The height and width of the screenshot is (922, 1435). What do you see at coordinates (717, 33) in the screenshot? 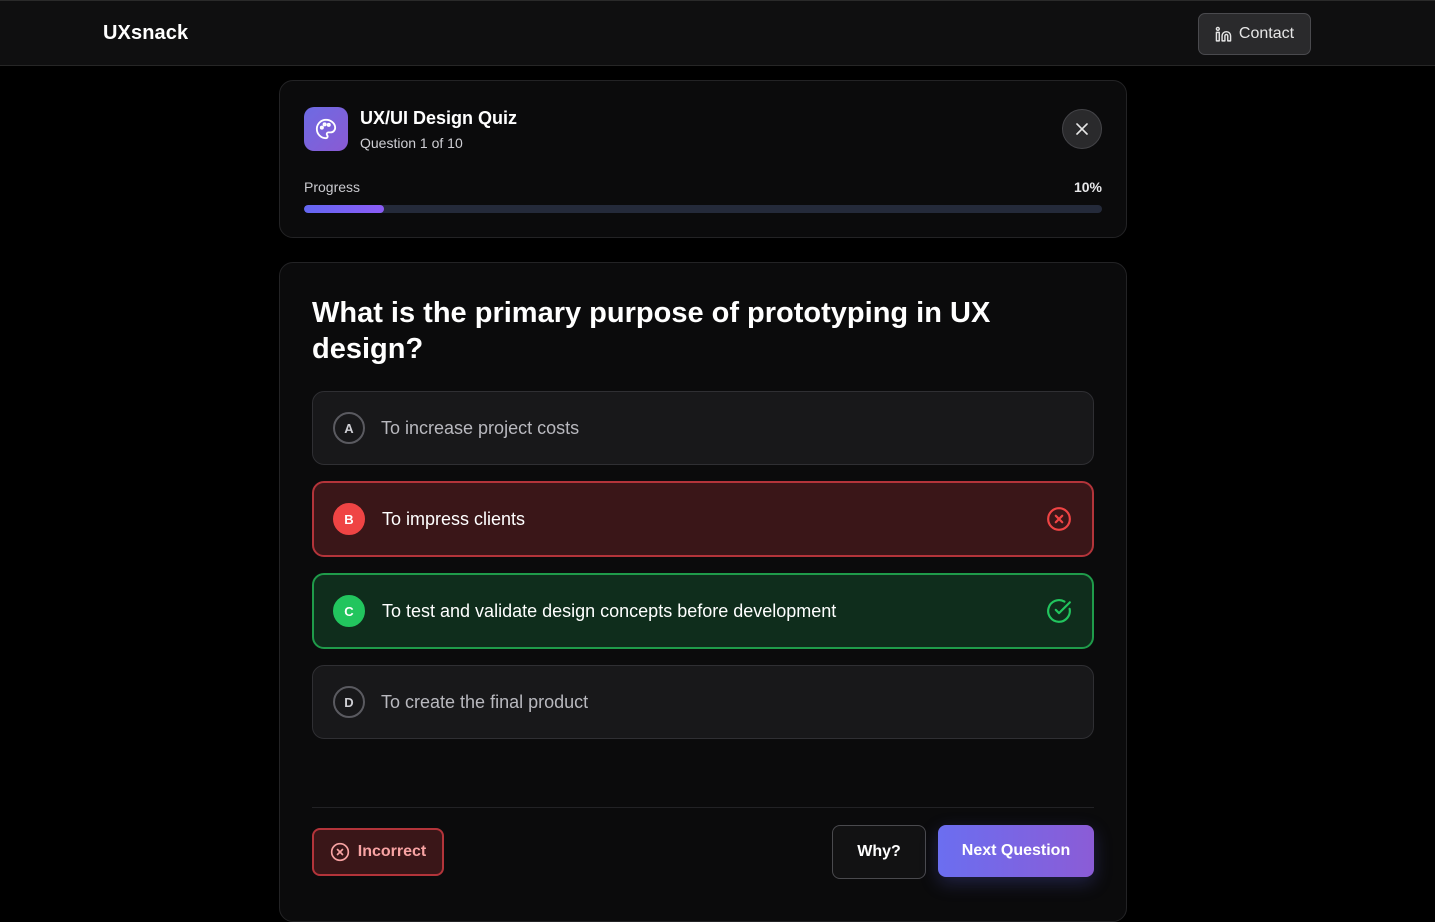
I see `top-navbar: UXsnack Contact` at bounding box center [717, 33].